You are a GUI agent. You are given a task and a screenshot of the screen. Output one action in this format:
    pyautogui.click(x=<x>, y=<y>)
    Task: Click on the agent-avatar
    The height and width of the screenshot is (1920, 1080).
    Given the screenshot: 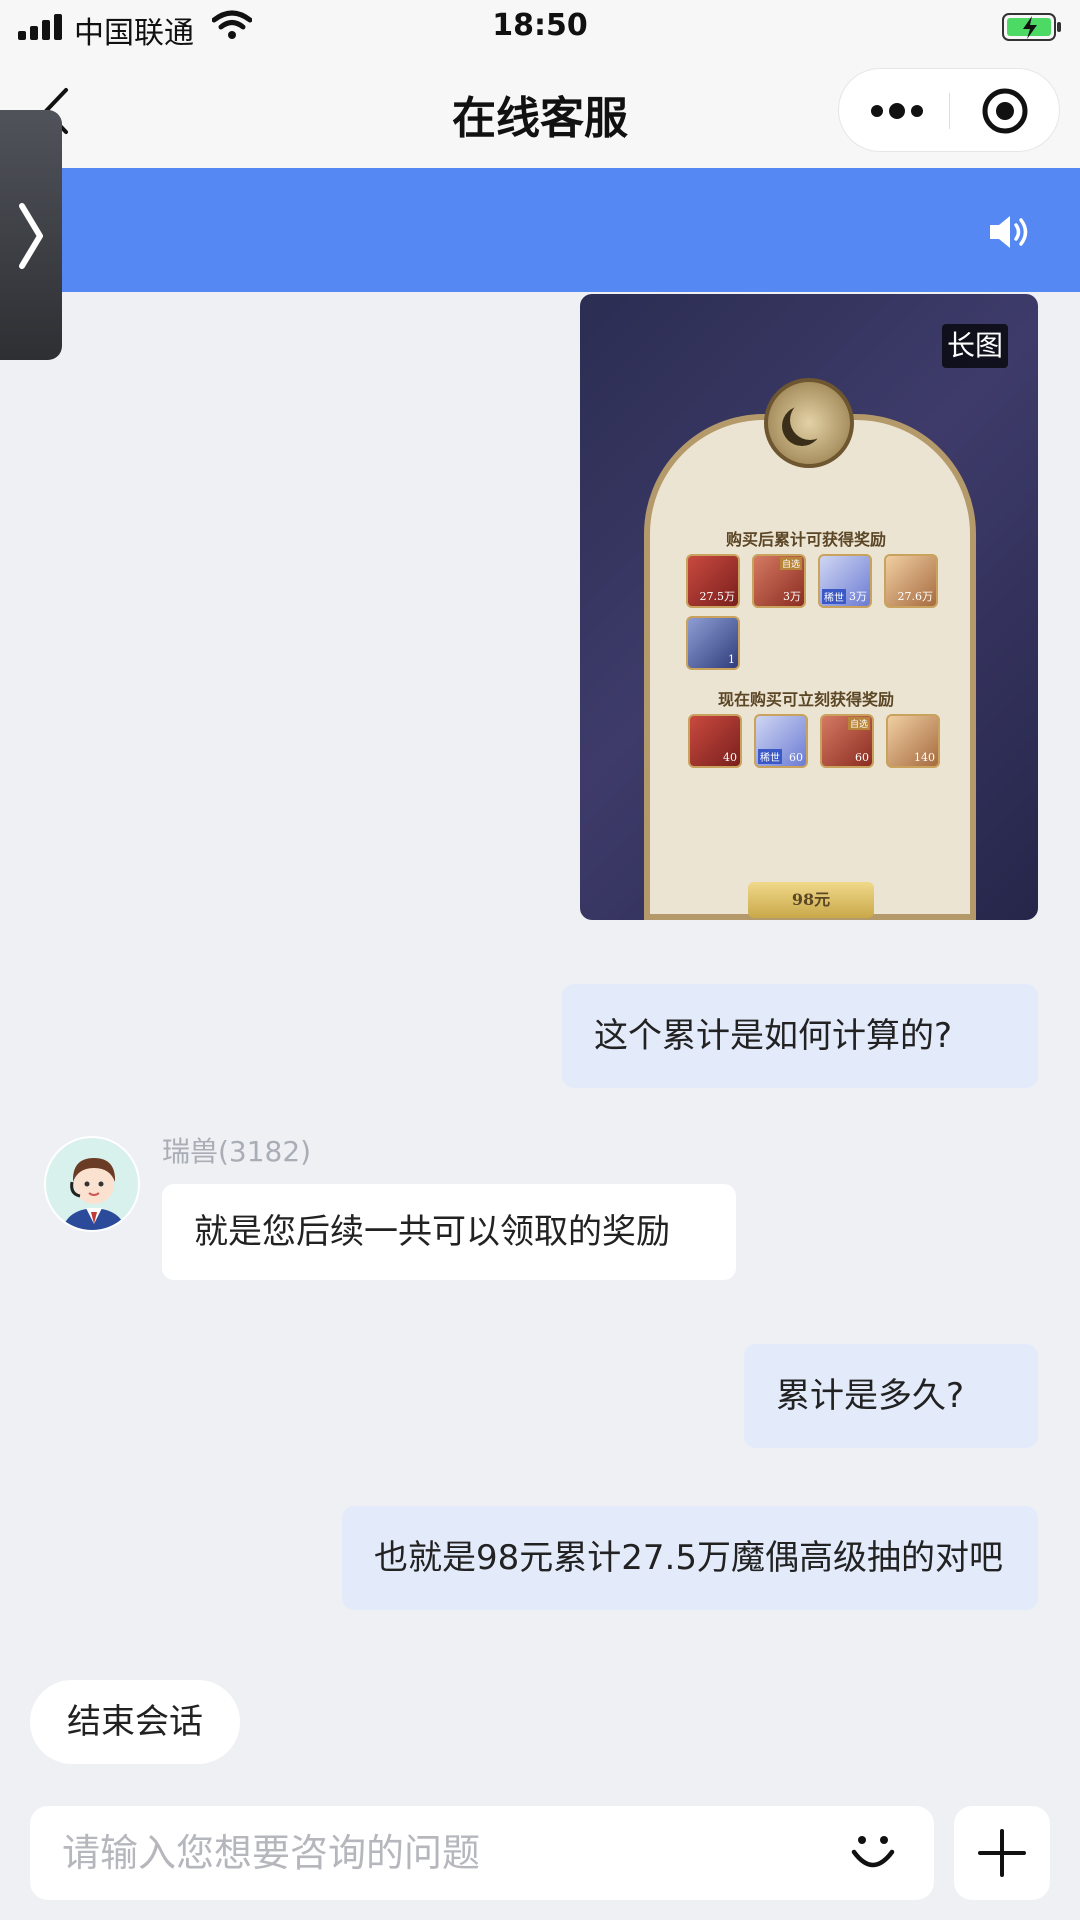 What is the action you would take?
    pyautogui.click(x=92, y=1184)
    